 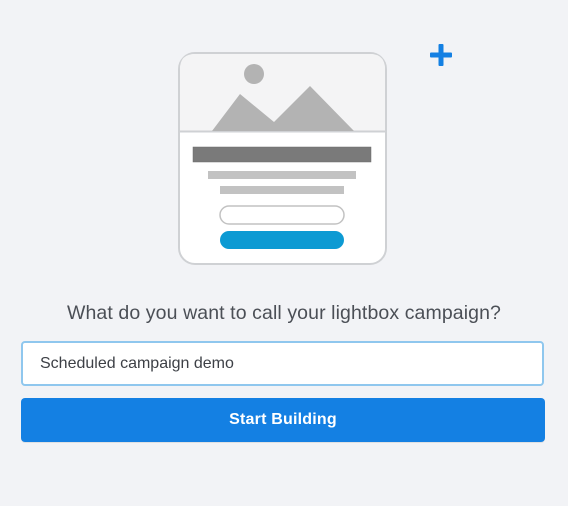 What do you see at coordinates (282, 240) in the screenshot?
I see `illustration-button-pill` at bounding box center [282, 240].